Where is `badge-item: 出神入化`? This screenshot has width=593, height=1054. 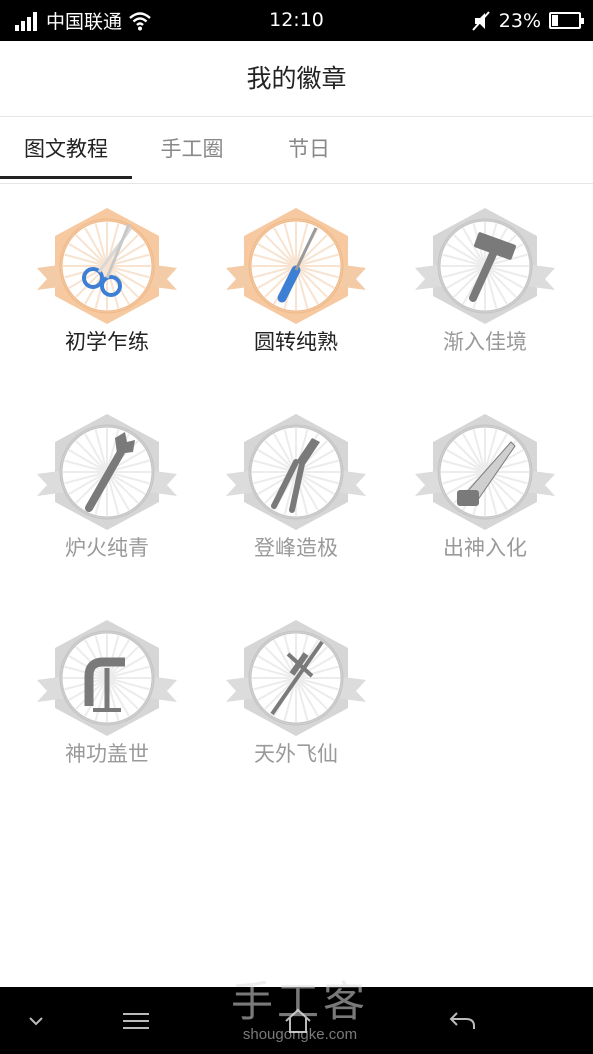 badge-item: 出神入化 is located at coordinates (485, 497).